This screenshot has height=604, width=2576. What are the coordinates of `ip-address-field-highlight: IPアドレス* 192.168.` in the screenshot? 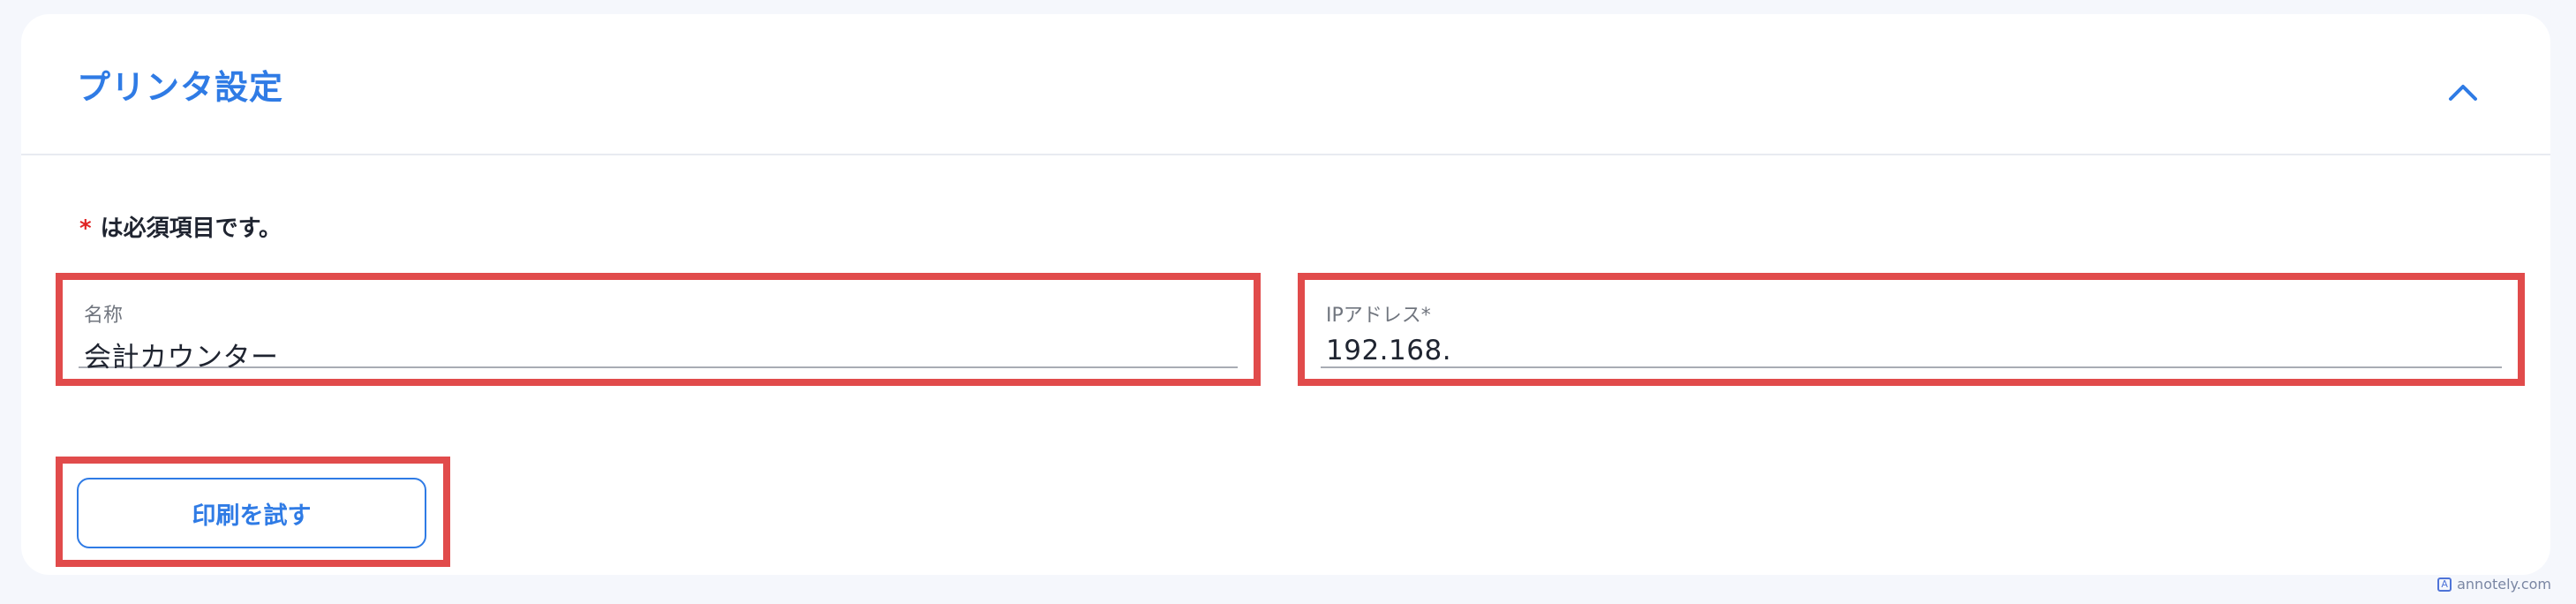 It's located at (1912, 329).